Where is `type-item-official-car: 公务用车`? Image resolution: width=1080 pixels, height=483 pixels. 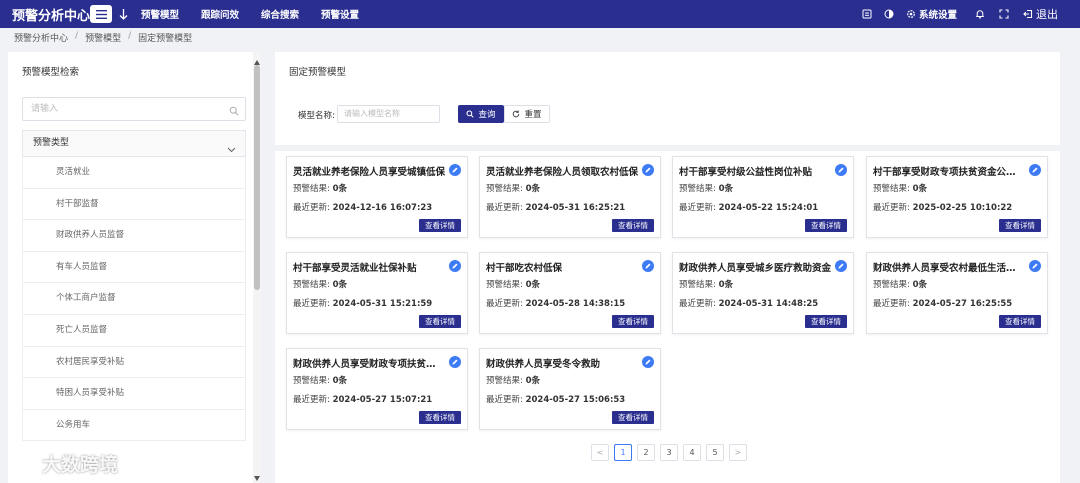
type-item-official-car: 公务用车 is located at coordinates (134, 425).